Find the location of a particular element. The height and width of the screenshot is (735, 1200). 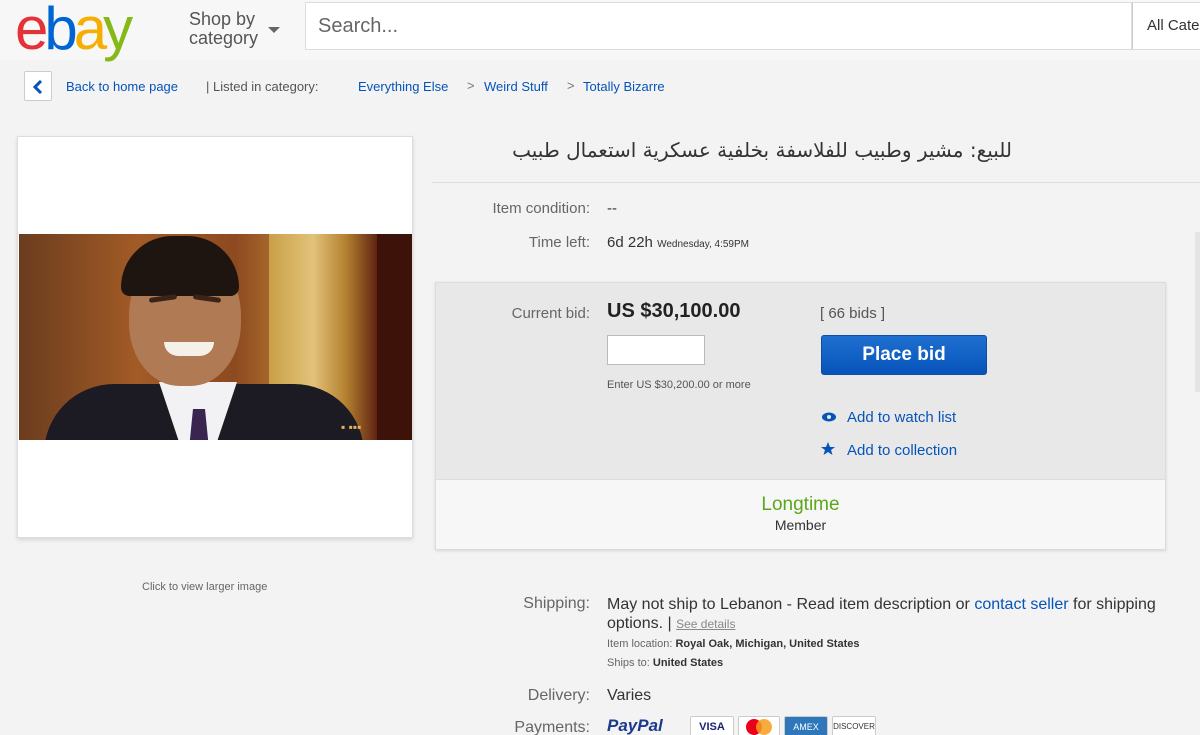

condition-label: Item condition: is located at coordinates (541, 208).